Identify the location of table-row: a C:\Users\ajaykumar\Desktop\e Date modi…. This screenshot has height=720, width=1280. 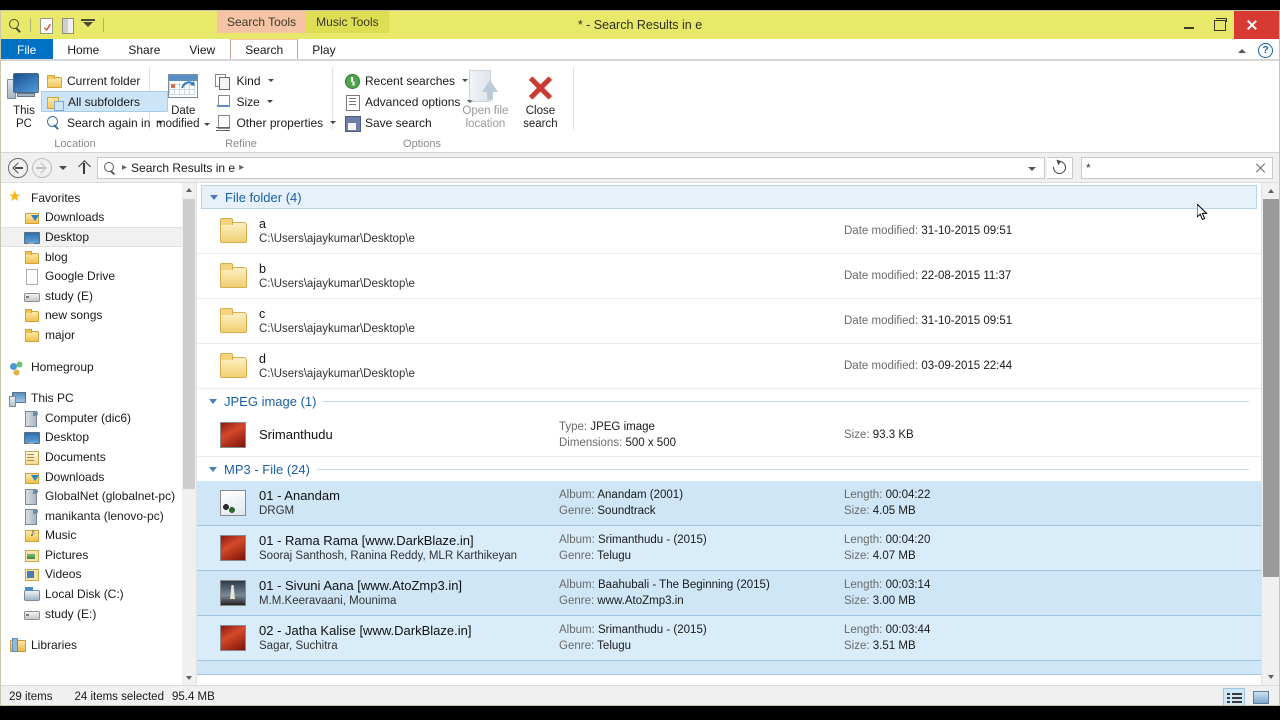
(729, 231).